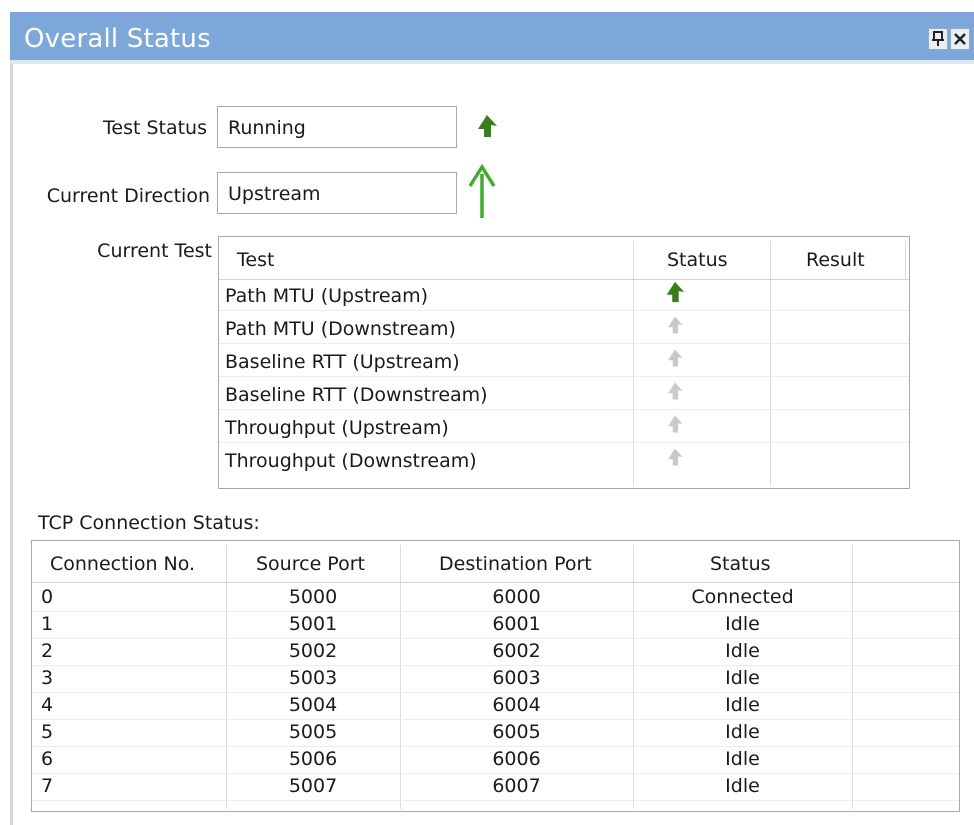 This screenshot has width=974, height=825. Describe the element at coordinates (47, 759) in the screenshot. I see `connection-no-cell: 6` at that location.